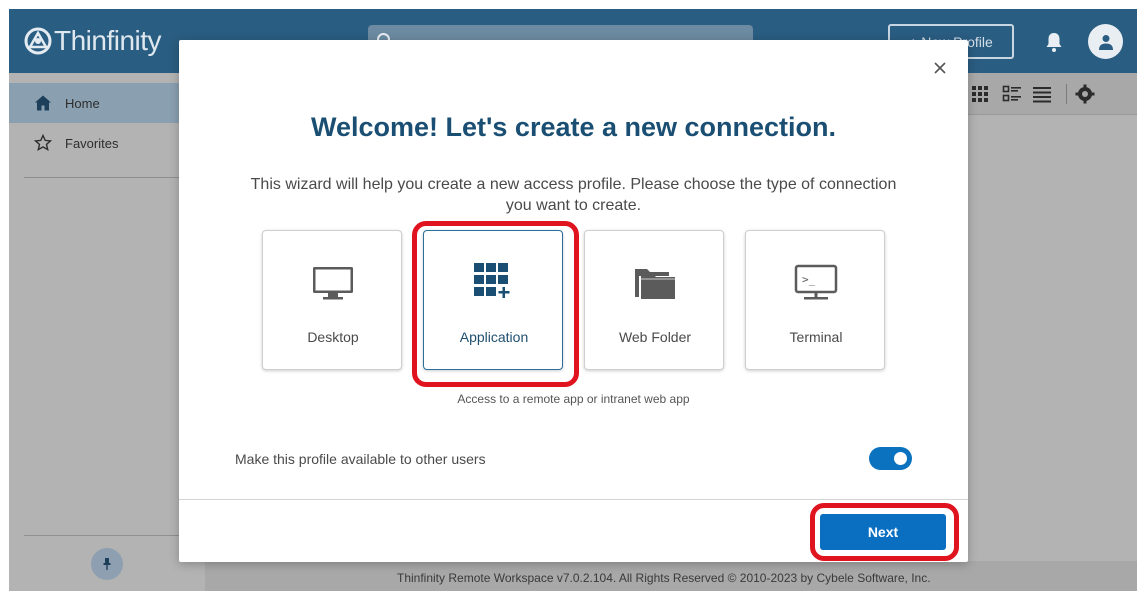 This screenshot has height=599, width=1145. What do you see at coordinates (900, 458) in the screenshot?
I see `toggle-knob` at bounding box center [900, 458].